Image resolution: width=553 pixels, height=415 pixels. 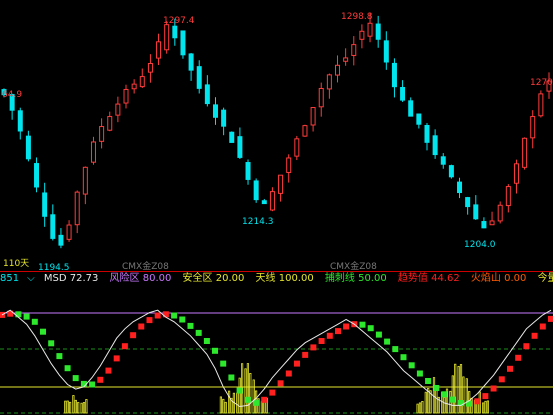 What do you see at coordinates (31, 278) in the screenshot?
I see `chevron-down-icon: ⌵` at bounding box center [31, 278].